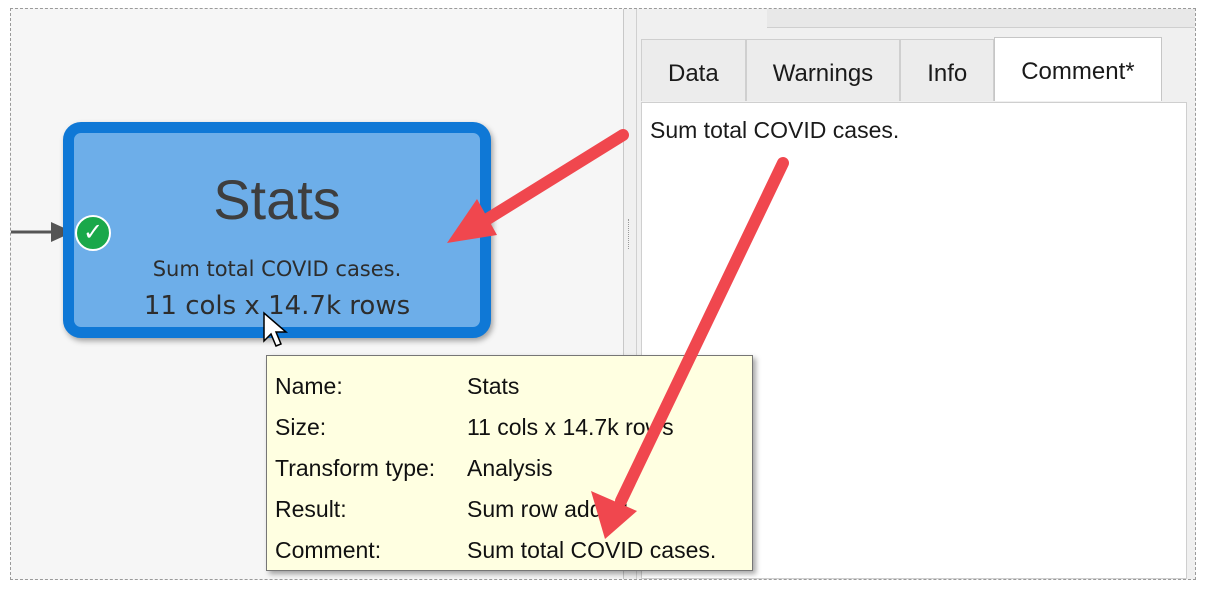  Describe the element at coordinates (538, 186) in the screenshot. I see `annotation-arrow-to-node` at that location.